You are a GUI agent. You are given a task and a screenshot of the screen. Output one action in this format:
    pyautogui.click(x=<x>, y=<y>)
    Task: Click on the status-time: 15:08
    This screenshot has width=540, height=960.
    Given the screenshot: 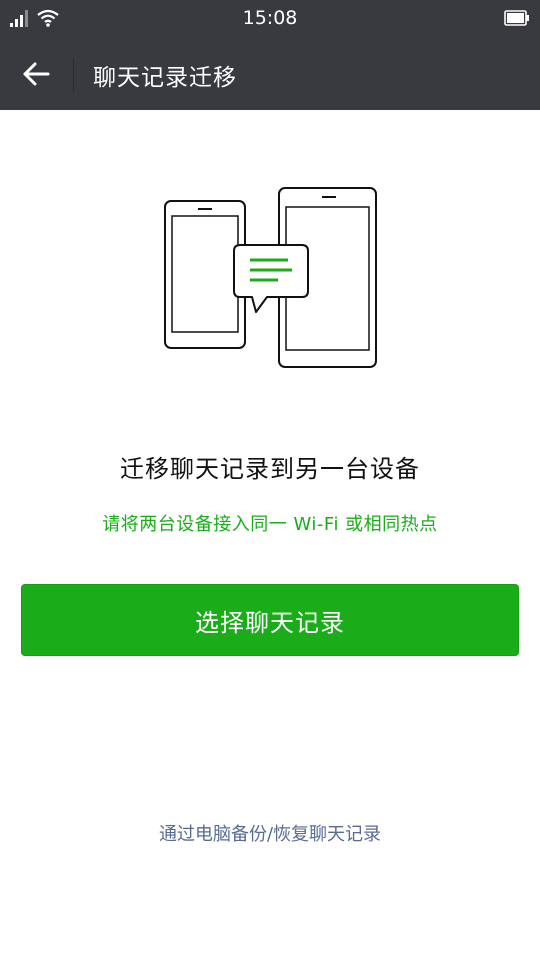 What is the action you would take?
    pyautogui.click(x=270, y=18)
    